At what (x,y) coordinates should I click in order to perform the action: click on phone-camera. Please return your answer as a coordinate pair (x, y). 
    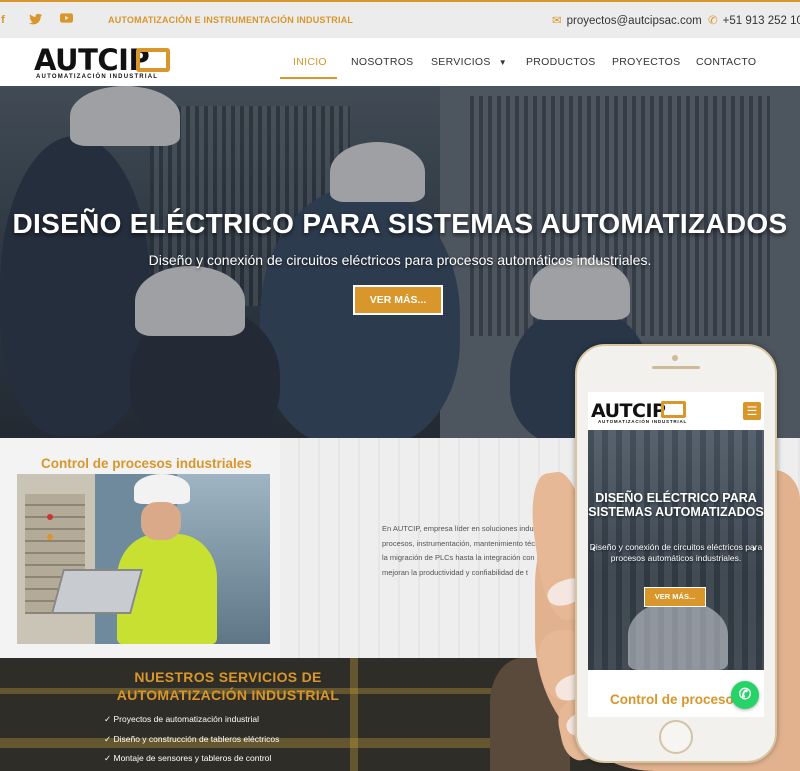
    Looking at the image, I should click on (675, 358).